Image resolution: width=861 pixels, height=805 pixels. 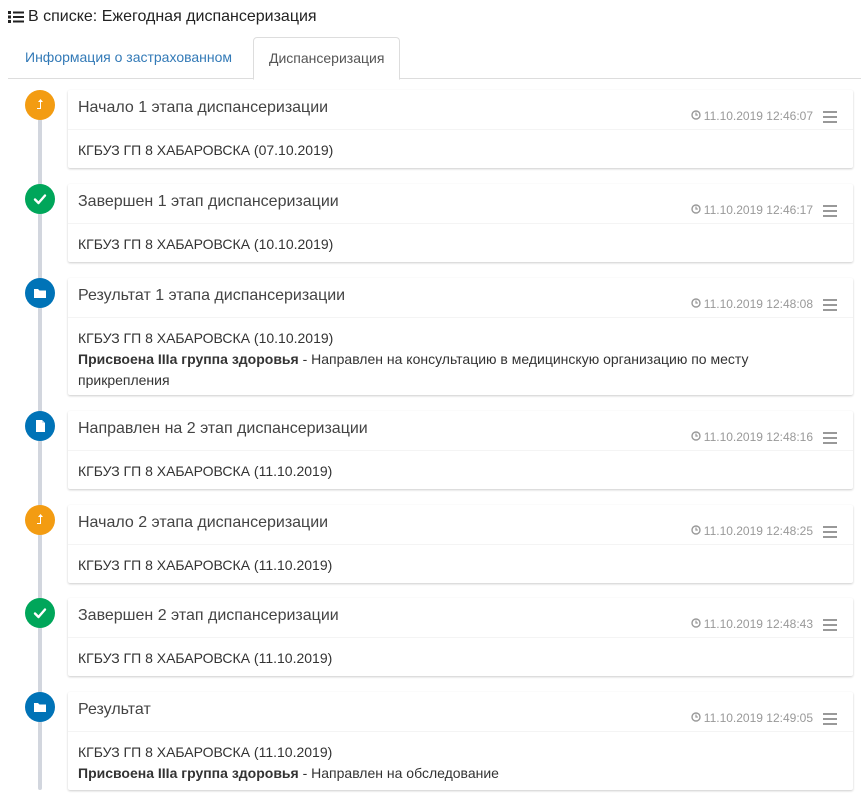 What do you see at coordinates (758, 437) in the screenshot?
I see `event-timestamp-text: 11.10.2019 12:48:16` at bounding box center [758, 437].